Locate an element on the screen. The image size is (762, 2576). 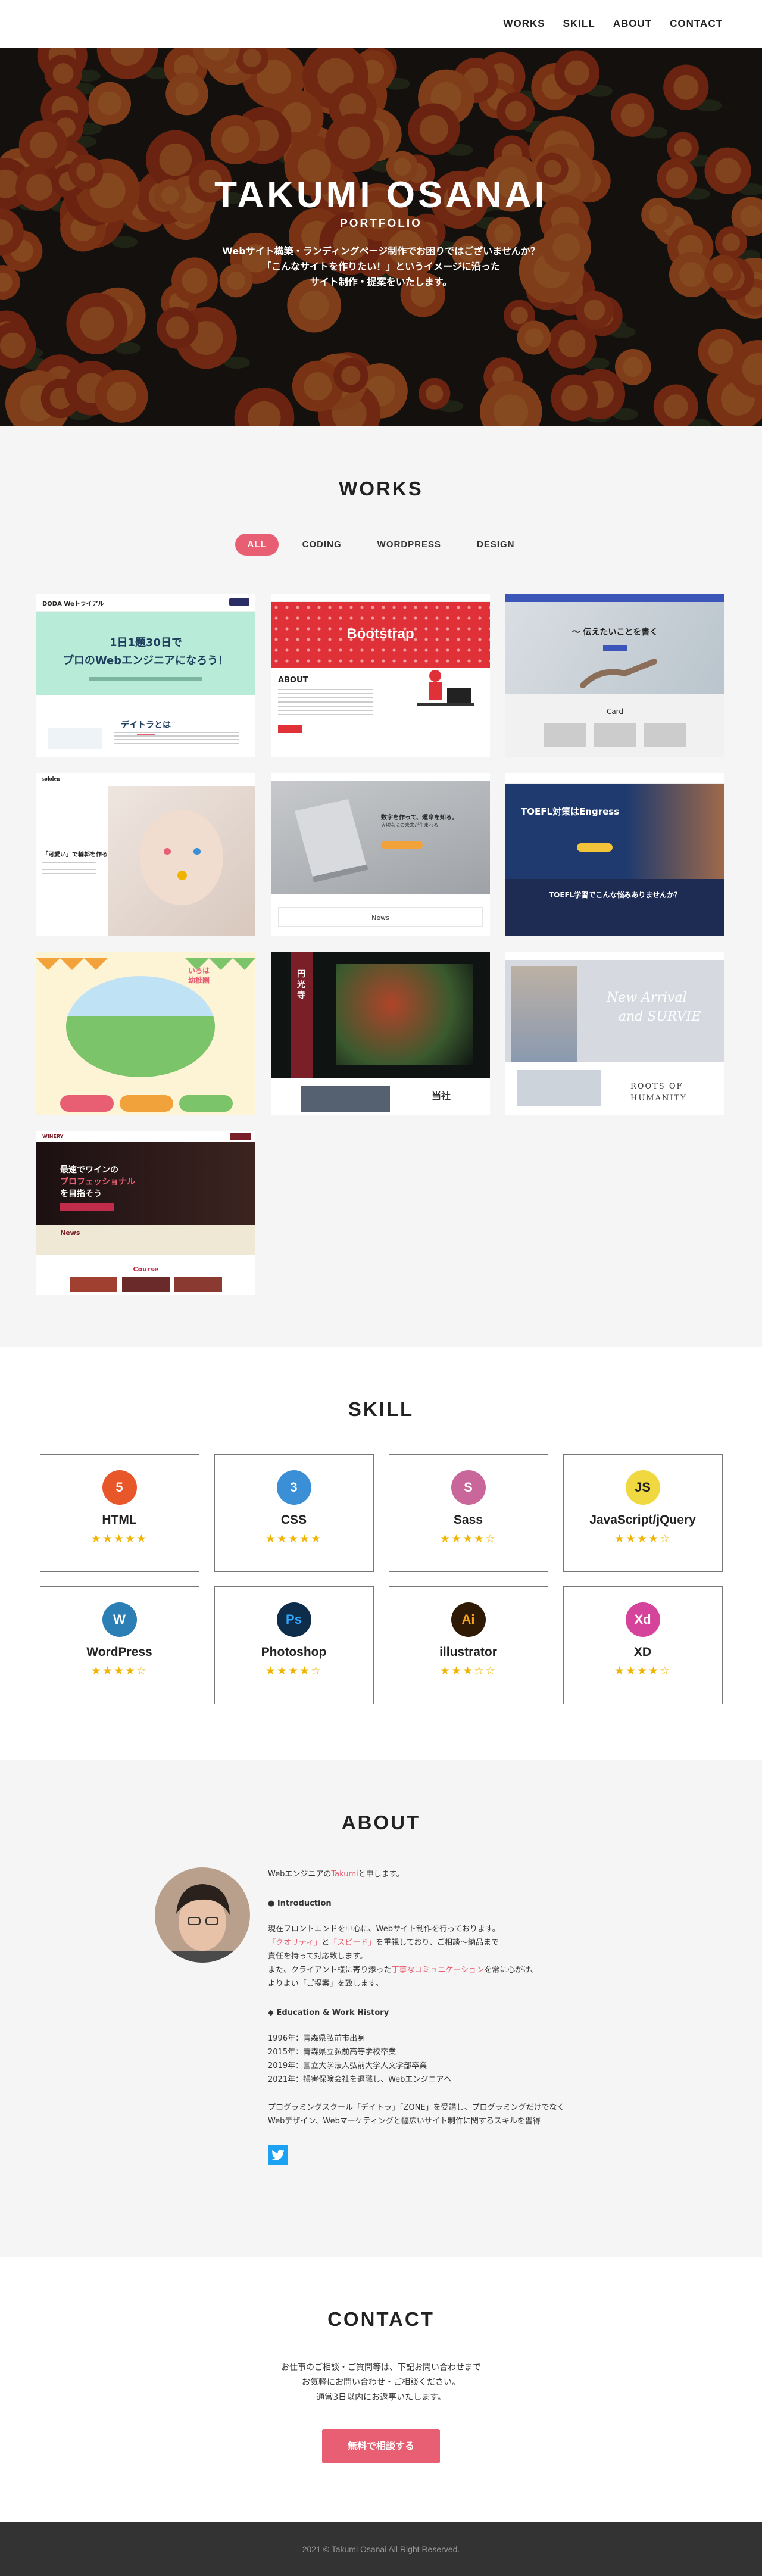
work-card-script: New Arrival is located at coordinates (647, 998).